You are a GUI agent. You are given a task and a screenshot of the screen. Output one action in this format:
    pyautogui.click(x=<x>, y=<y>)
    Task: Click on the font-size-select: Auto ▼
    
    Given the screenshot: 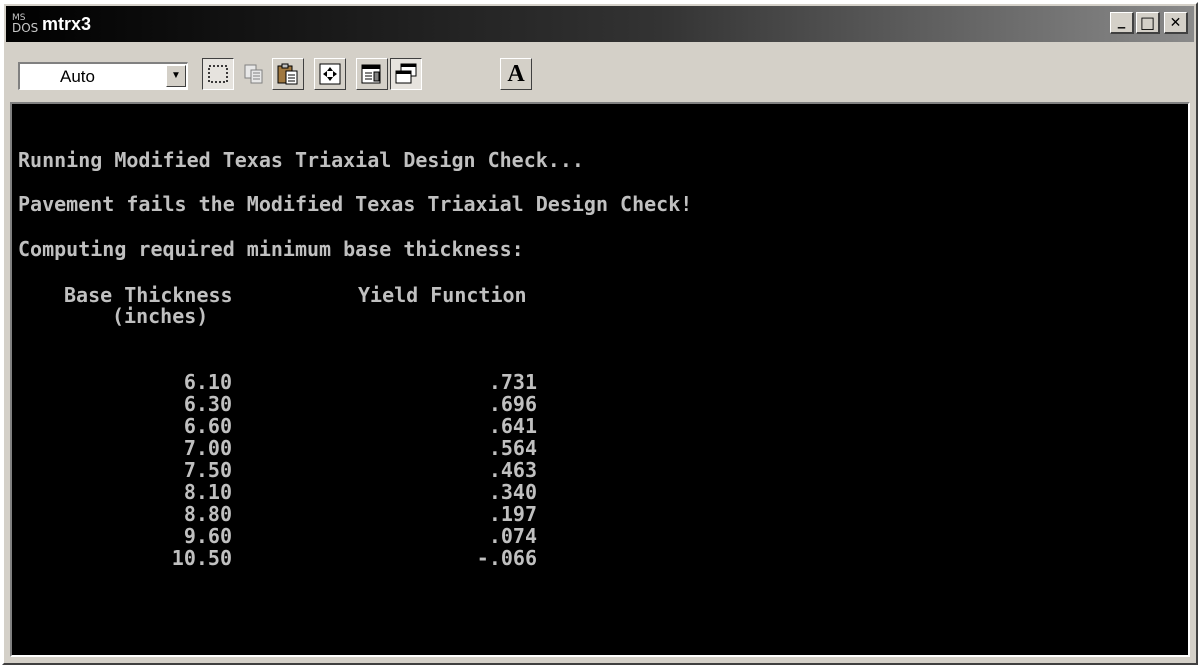 What is the action you would take?
    pyautogui.click(x=103, y=76)
    